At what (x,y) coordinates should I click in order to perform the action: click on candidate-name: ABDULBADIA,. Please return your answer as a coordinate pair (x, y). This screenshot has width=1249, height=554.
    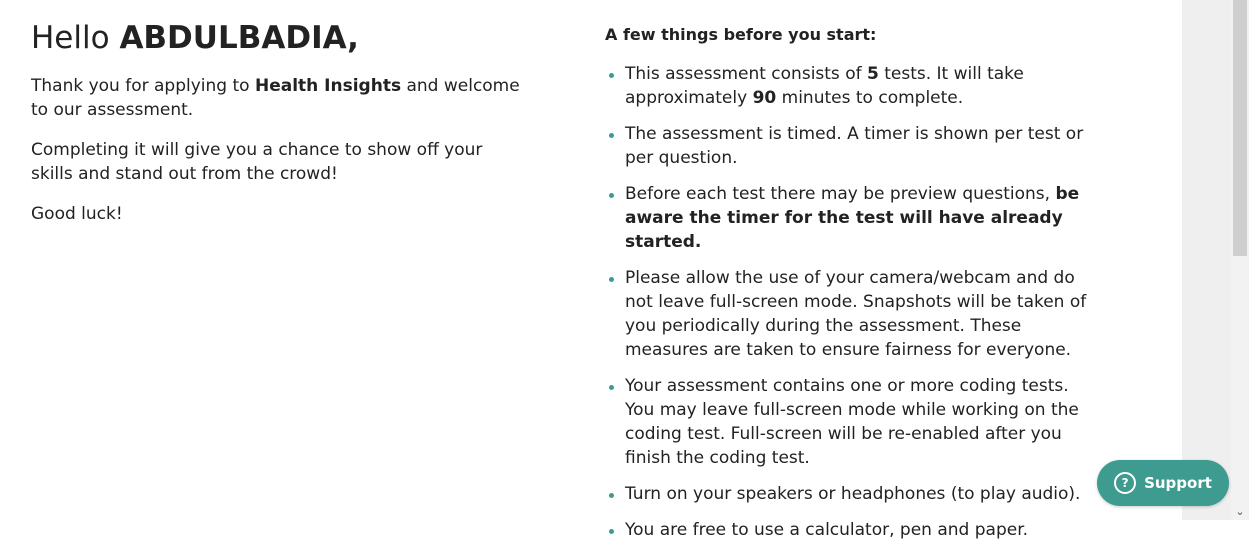
    Looking at the image, I should click on (239, 38).